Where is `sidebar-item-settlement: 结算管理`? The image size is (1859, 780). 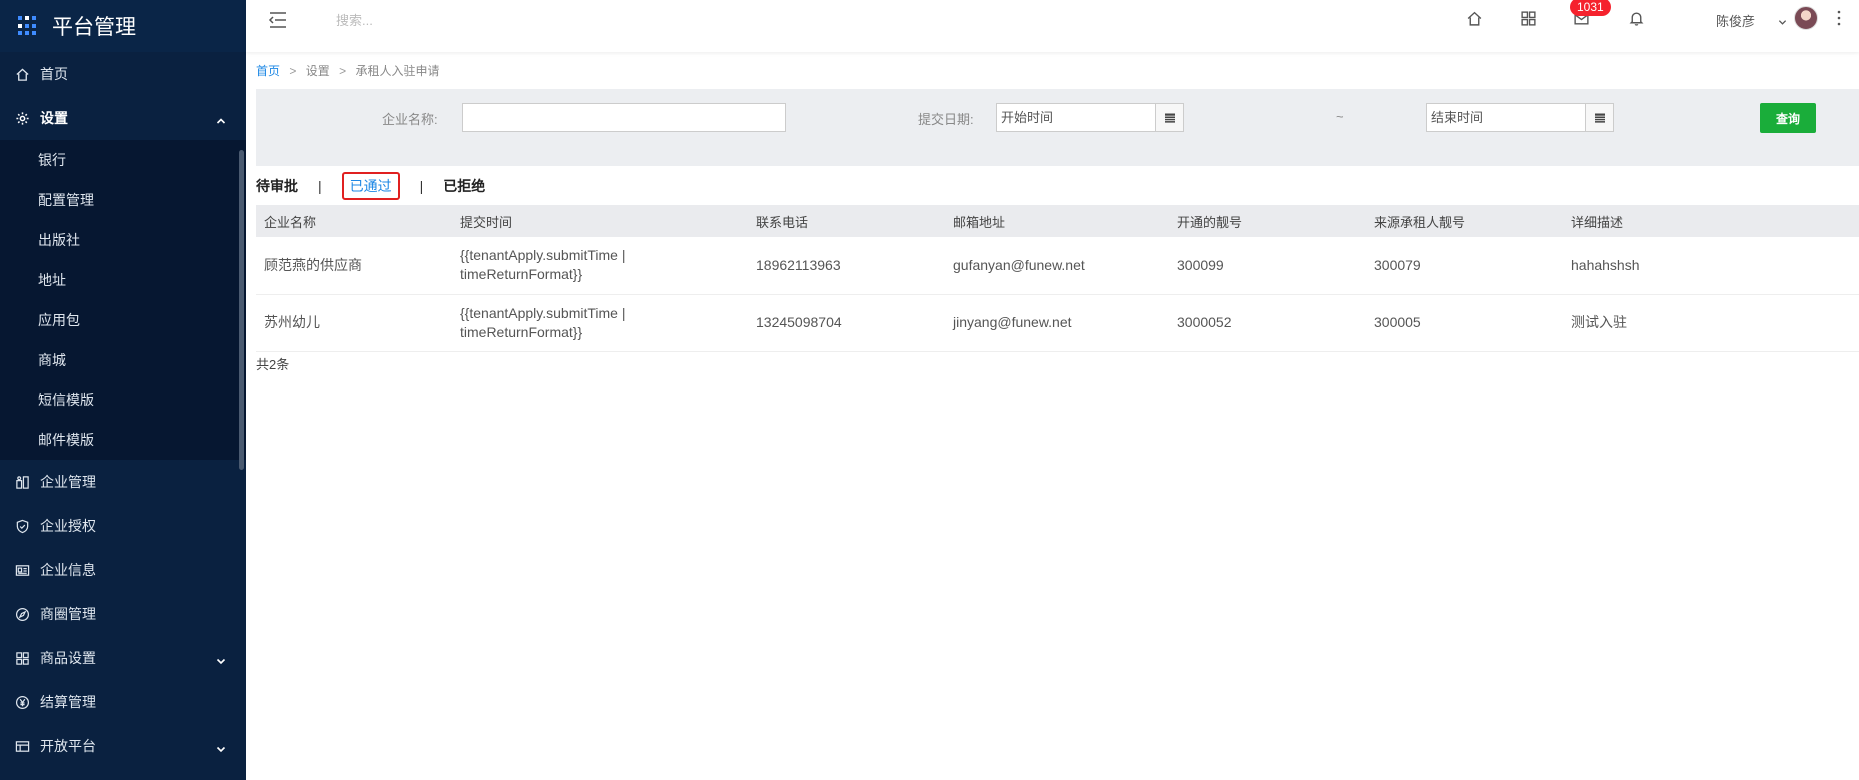 sidebar-item-settlement: 结算管理 is located at coordinates (123, 702).